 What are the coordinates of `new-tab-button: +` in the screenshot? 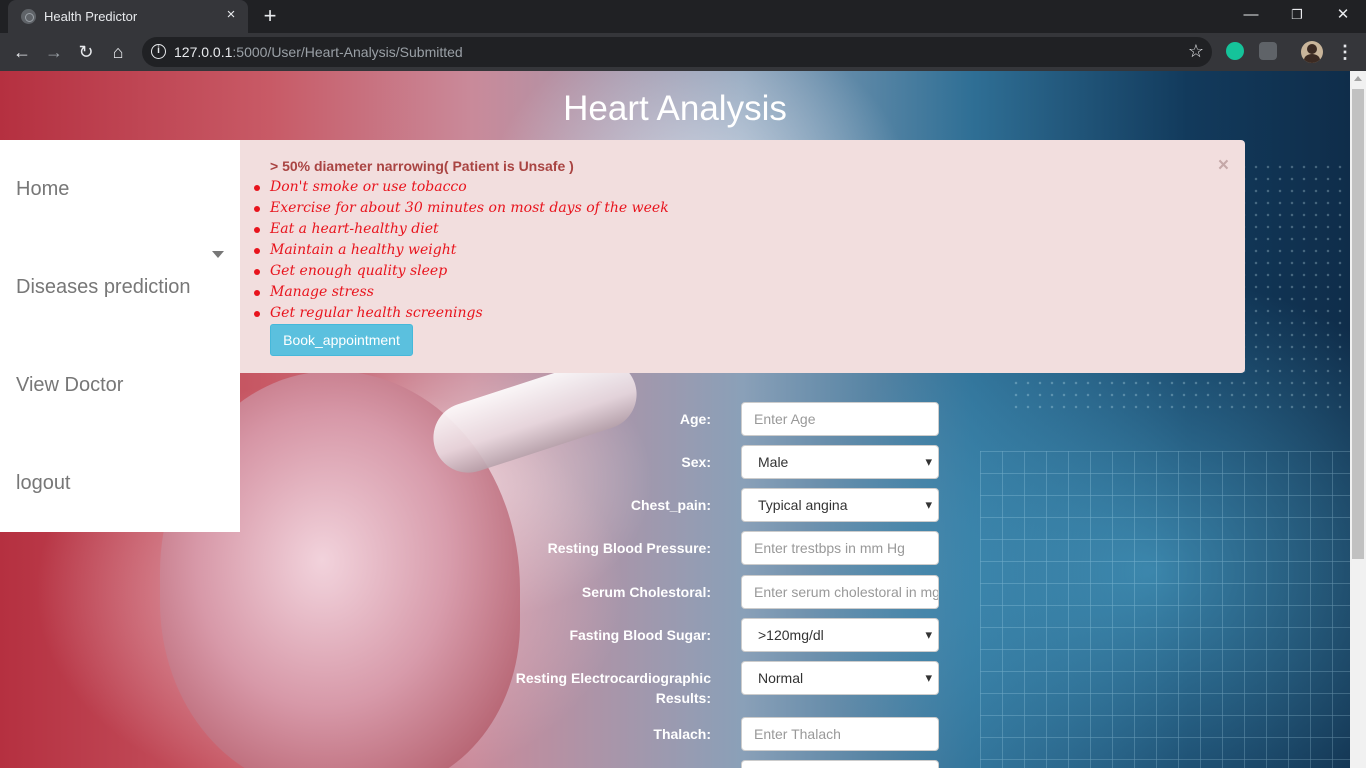 It's located at (270, 17).